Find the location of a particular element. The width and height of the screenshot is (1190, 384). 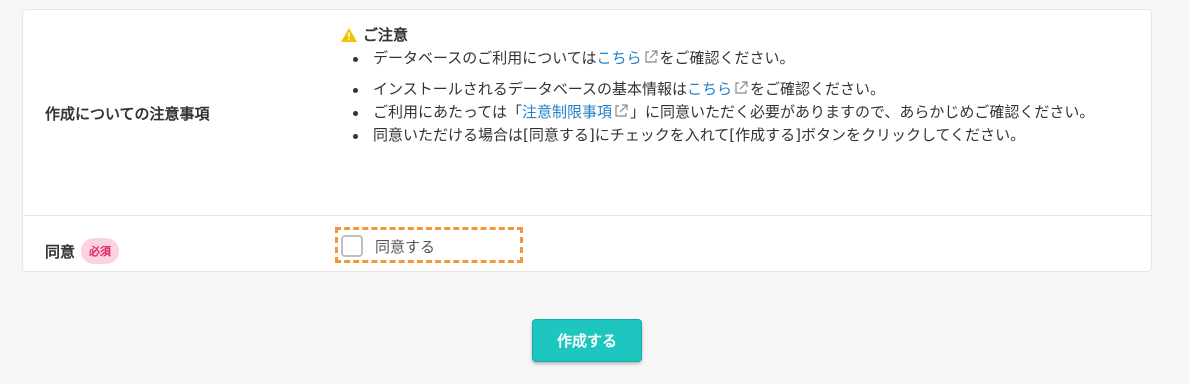

agree-checkbox is located at coordinates (352, 246).